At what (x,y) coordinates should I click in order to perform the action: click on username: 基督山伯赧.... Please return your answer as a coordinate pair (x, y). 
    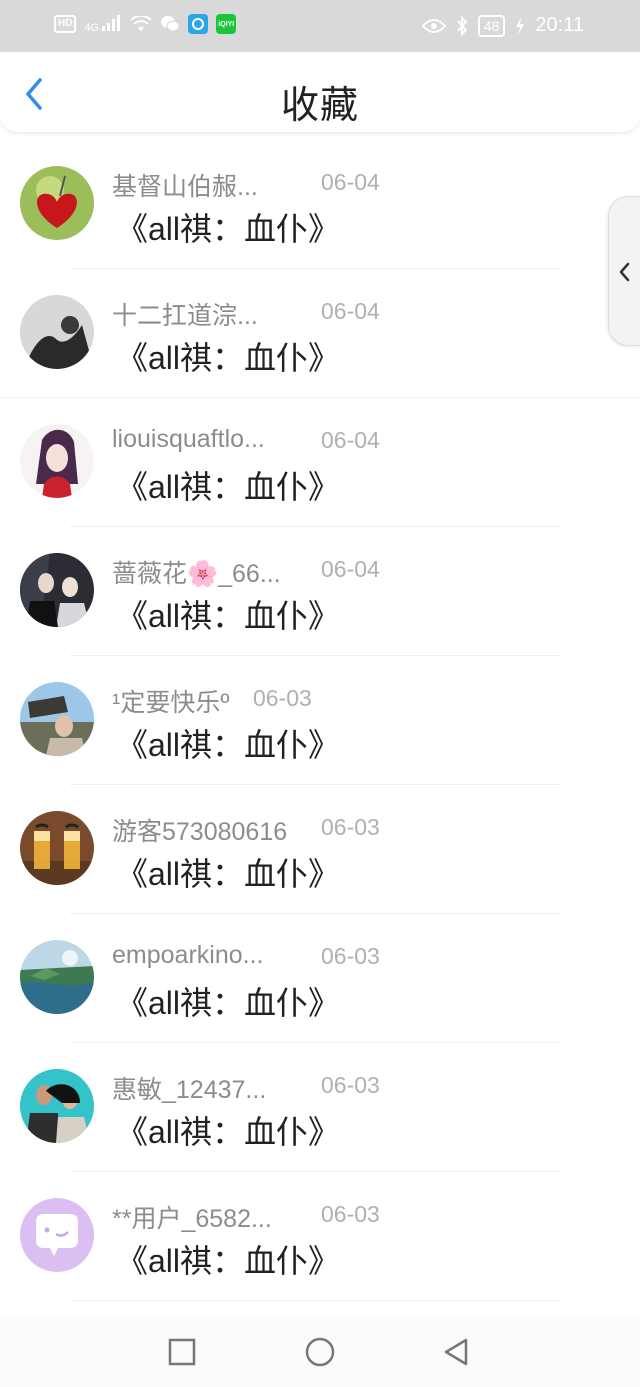
    Looking at the image, I should click on (185, 187).